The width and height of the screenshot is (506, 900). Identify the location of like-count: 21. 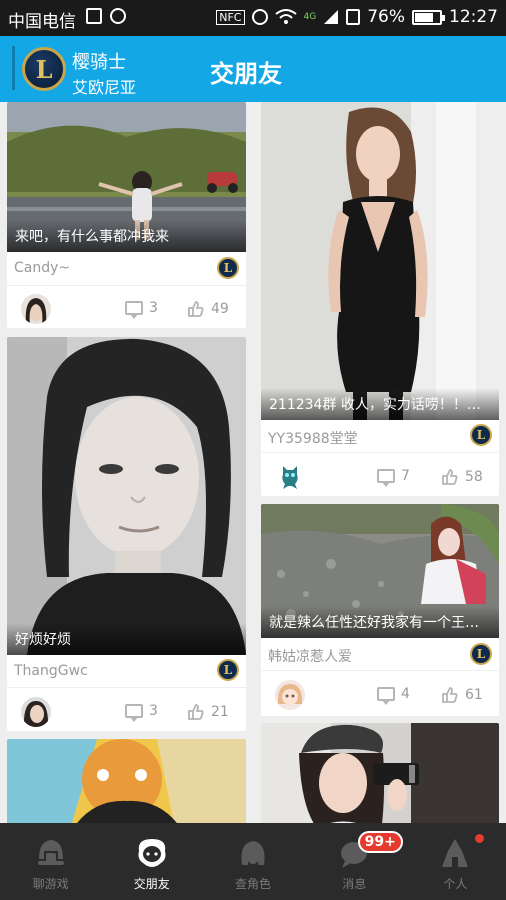
(208, 712).